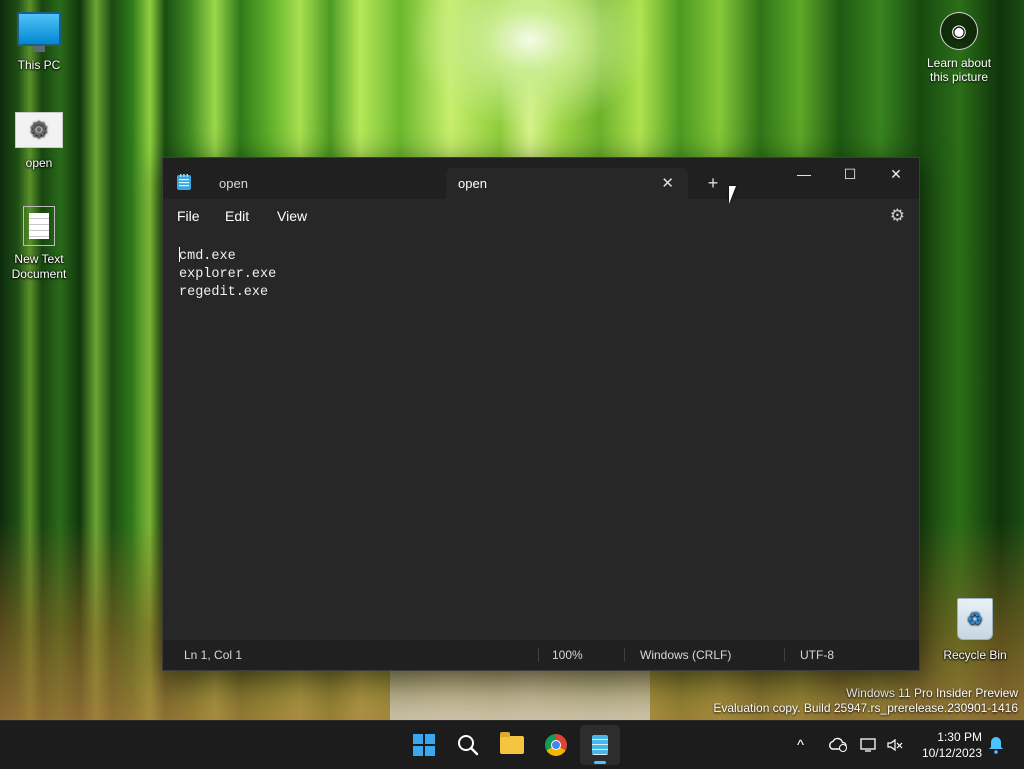 The image size is (1024, 769). What do you see at coordinates (228, 274) in the screenshot?
I see `editor-line: explorer.exe` at bounding box center [228, 274].